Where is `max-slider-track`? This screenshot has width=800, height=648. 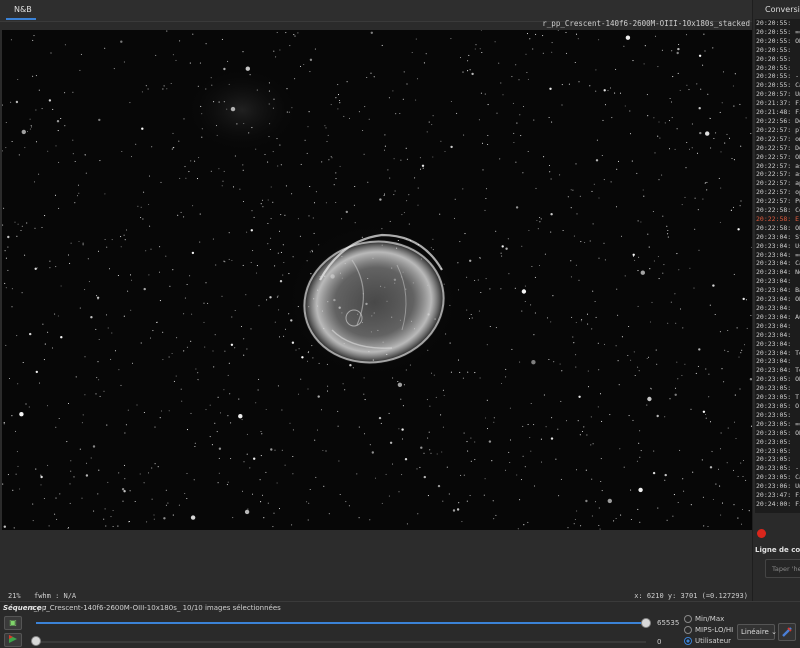
max-slider-track is located at coordinates (341, 623).